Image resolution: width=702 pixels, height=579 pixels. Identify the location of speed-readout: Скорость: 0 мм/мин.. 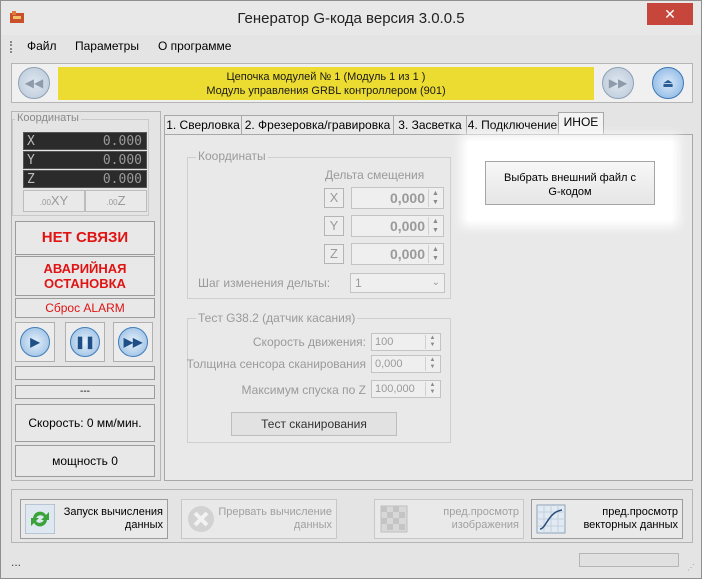
(85, 423).